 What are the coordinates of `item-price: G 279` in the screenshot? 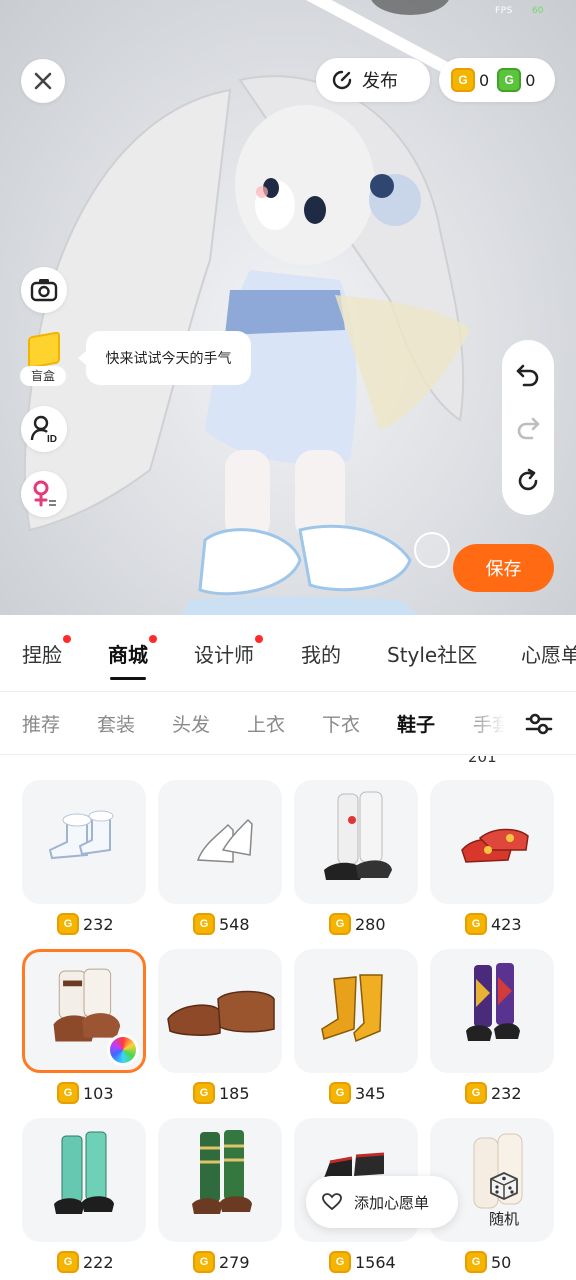 It's located at (221, 1262).